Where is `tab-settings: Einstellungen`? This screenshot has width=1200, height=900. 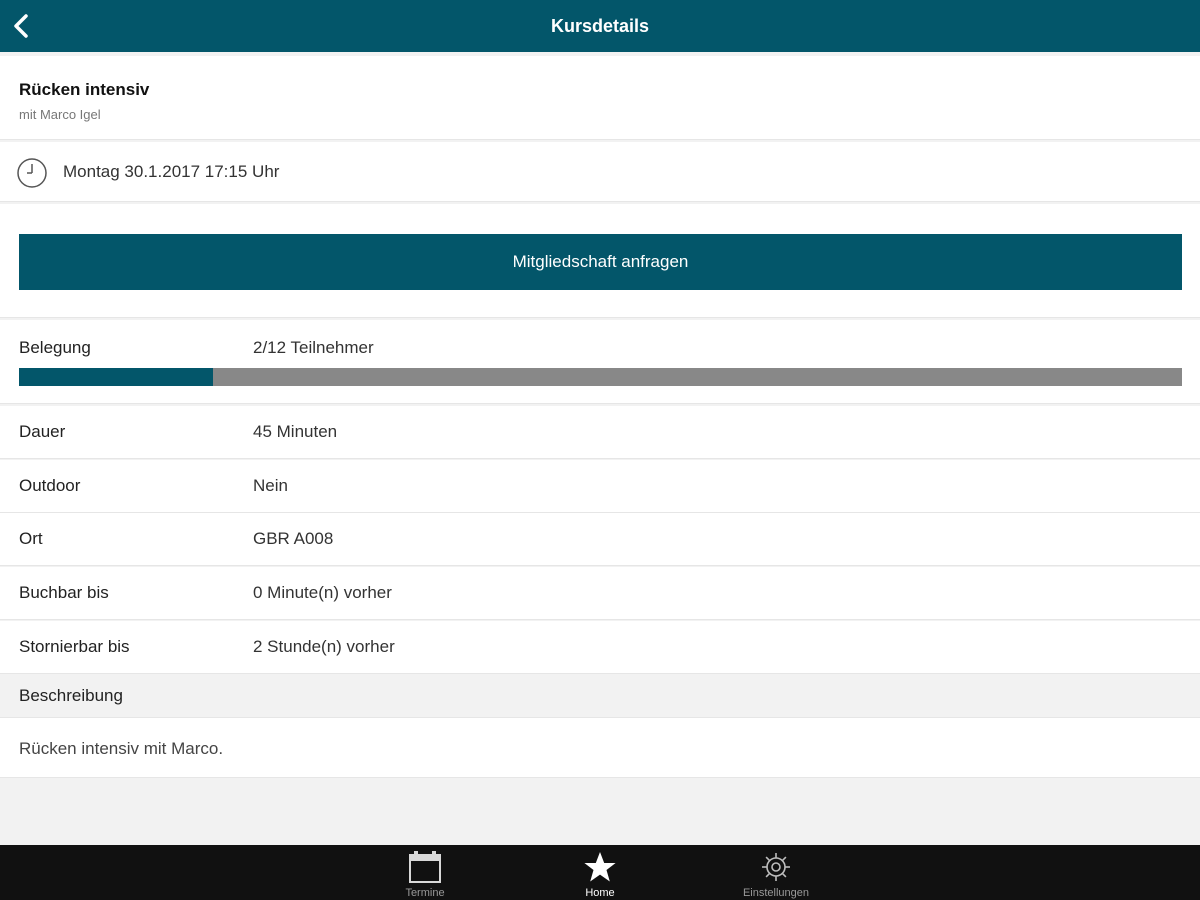 tab-settings: Einstellungen is located at coordinates (776, 872).